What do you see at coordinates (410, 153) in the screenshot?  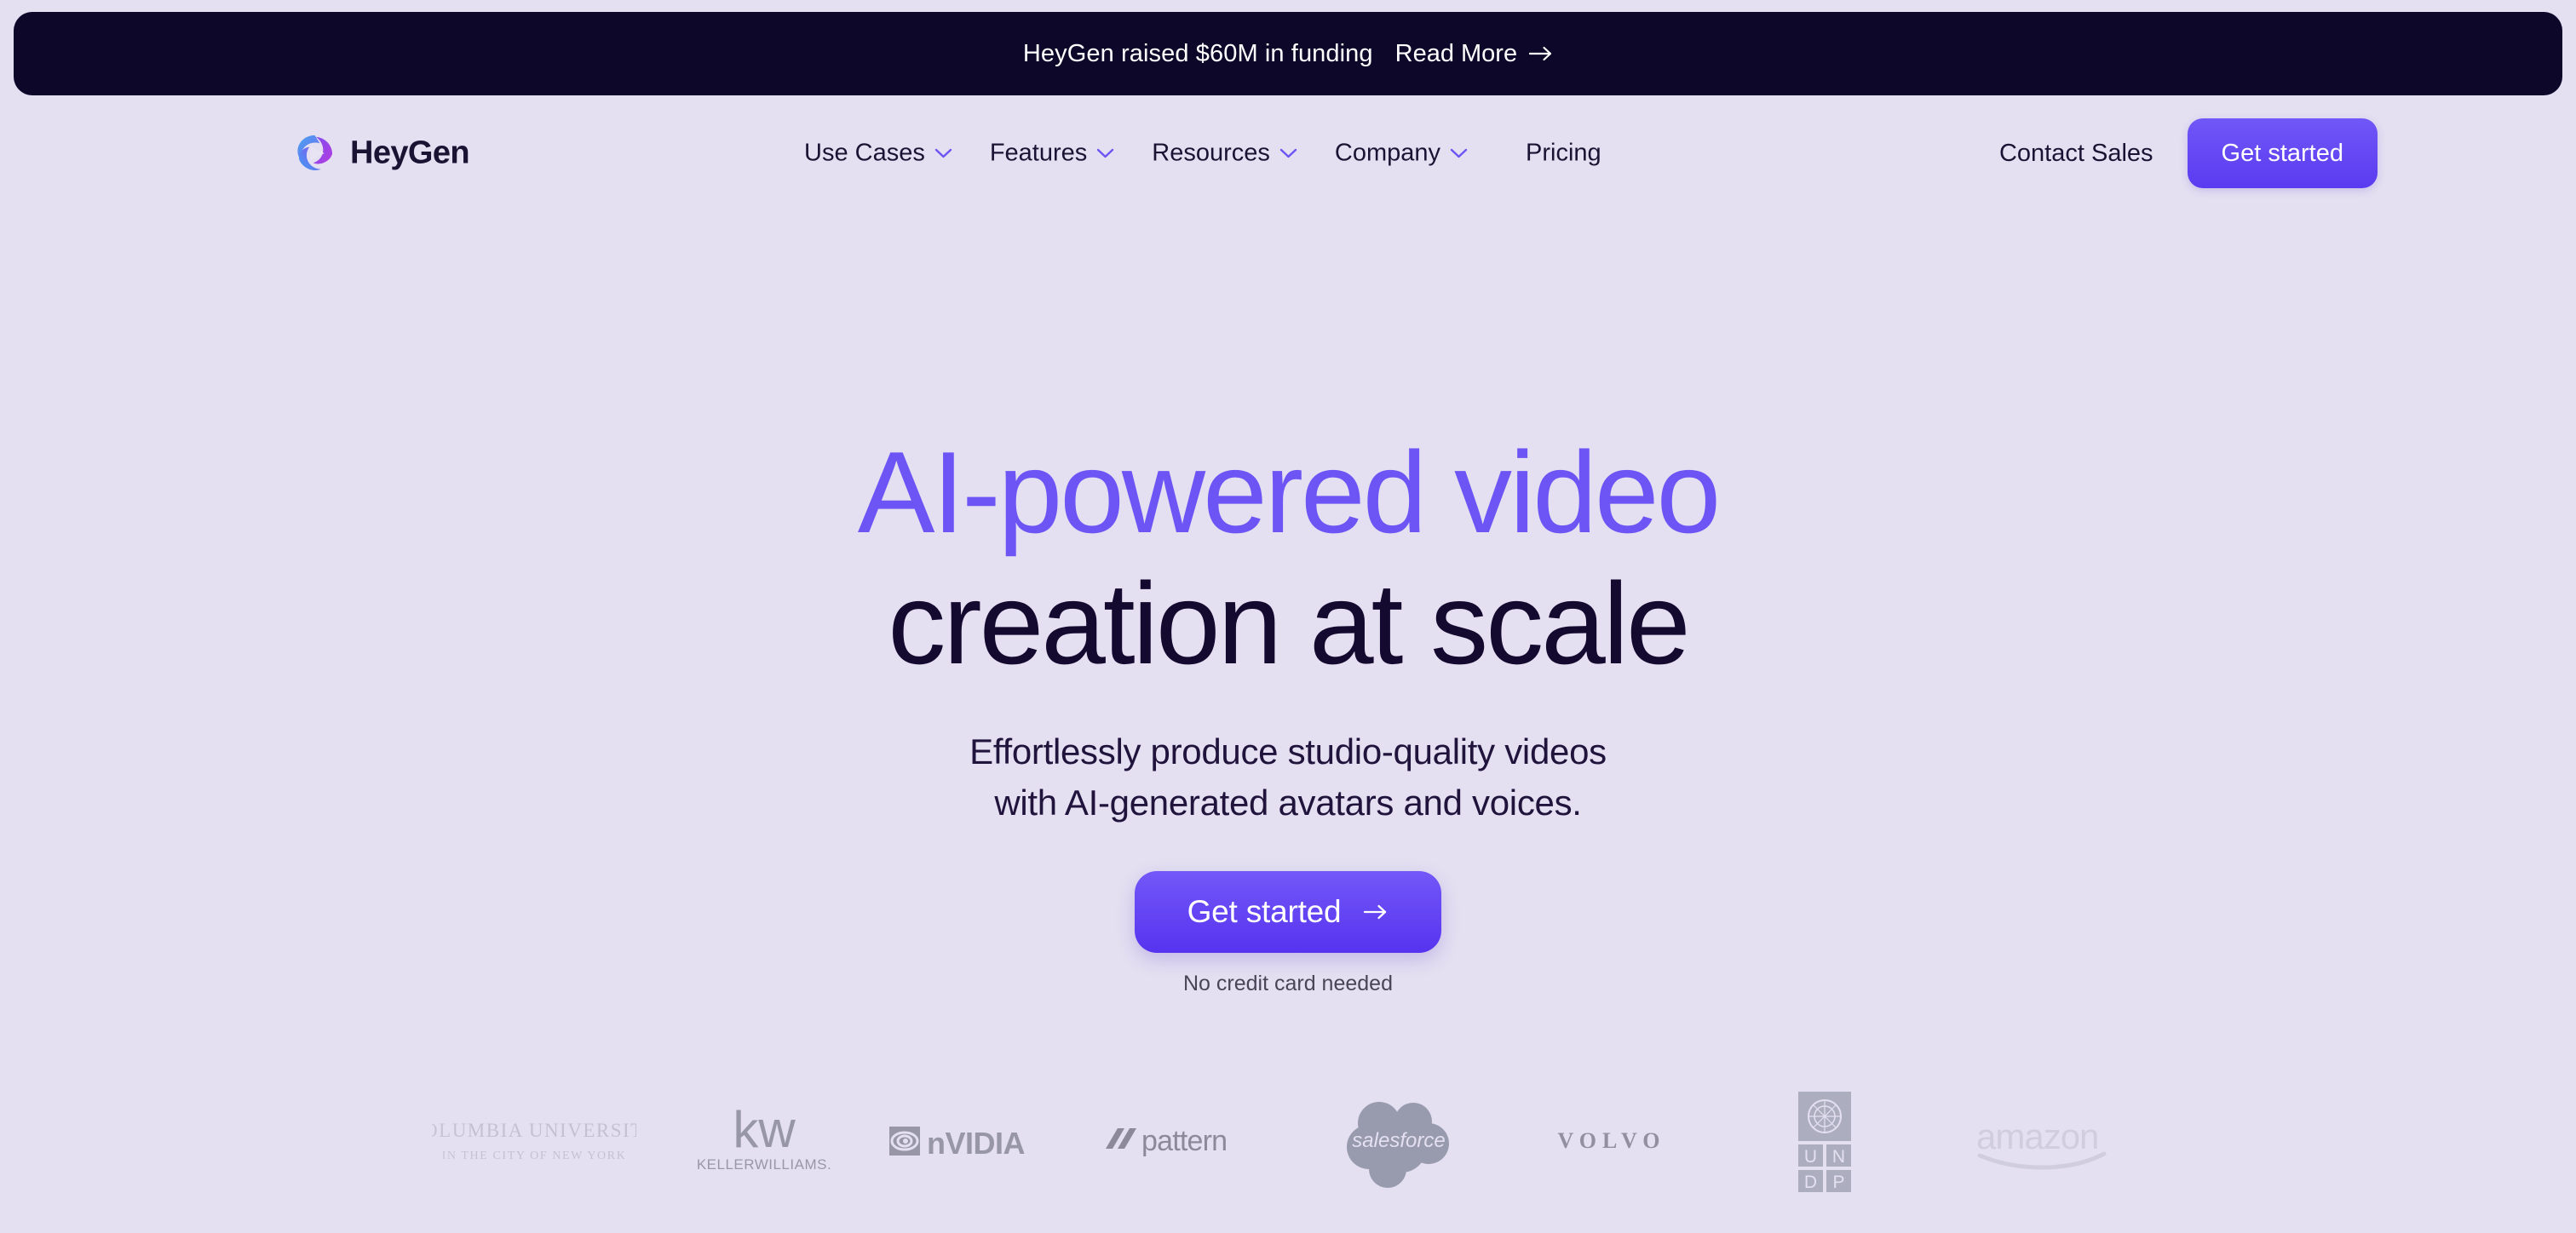 I see `brand-name: HeyGen` at bounding box center [410, 153].